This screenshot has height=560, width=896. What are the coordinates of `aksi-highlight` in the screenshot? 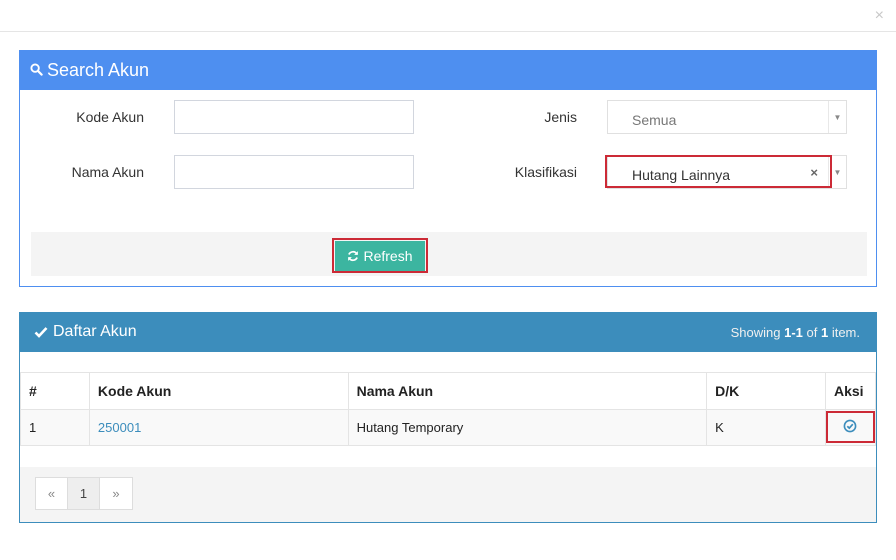 It's located at (850, 427).